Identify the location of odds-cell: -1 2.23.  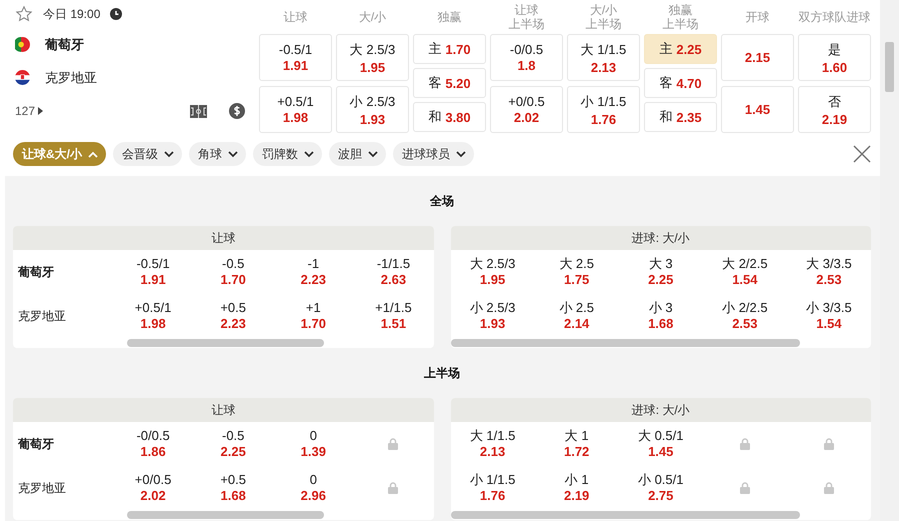
(313, 272).